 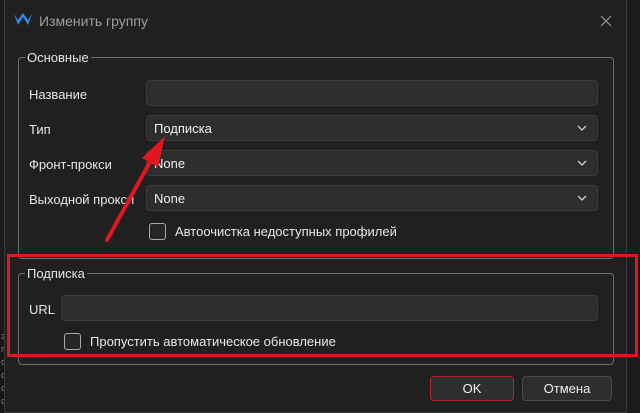 I want to click on exit-proxy-select: None, so click(x=372, y=198).